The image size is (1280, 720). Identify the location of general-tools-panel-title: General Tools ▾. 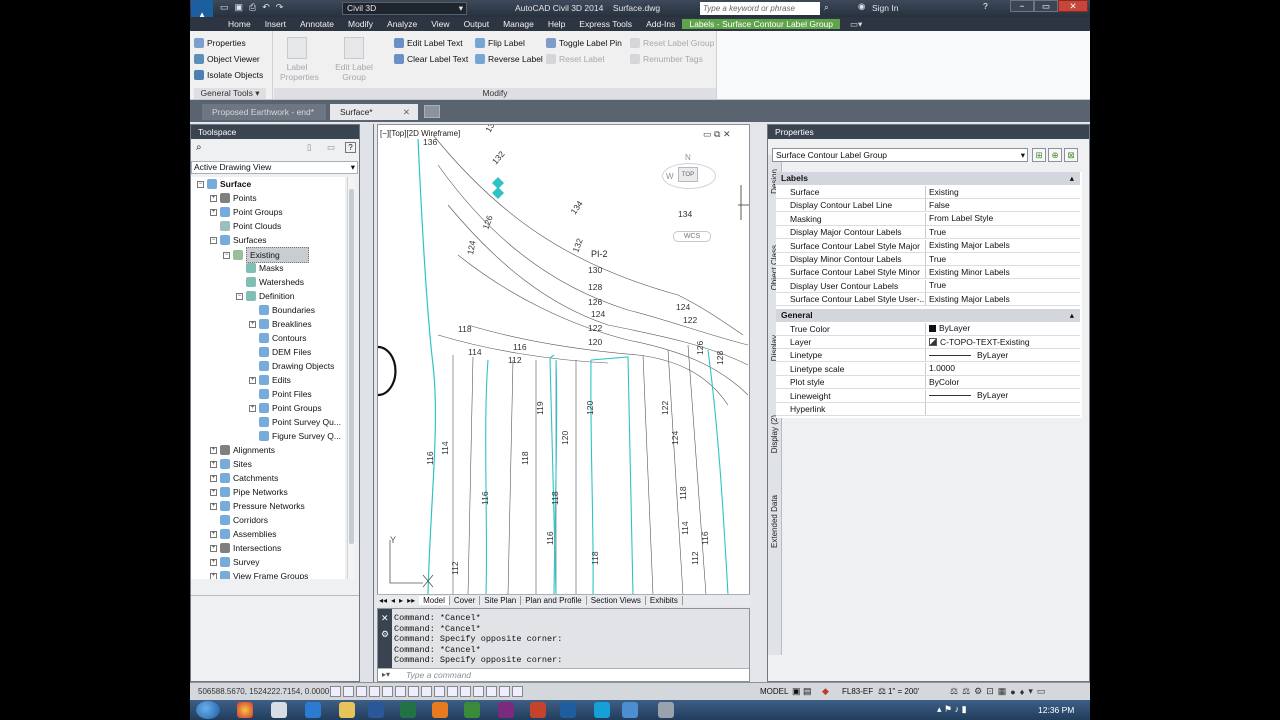
(230, 93).